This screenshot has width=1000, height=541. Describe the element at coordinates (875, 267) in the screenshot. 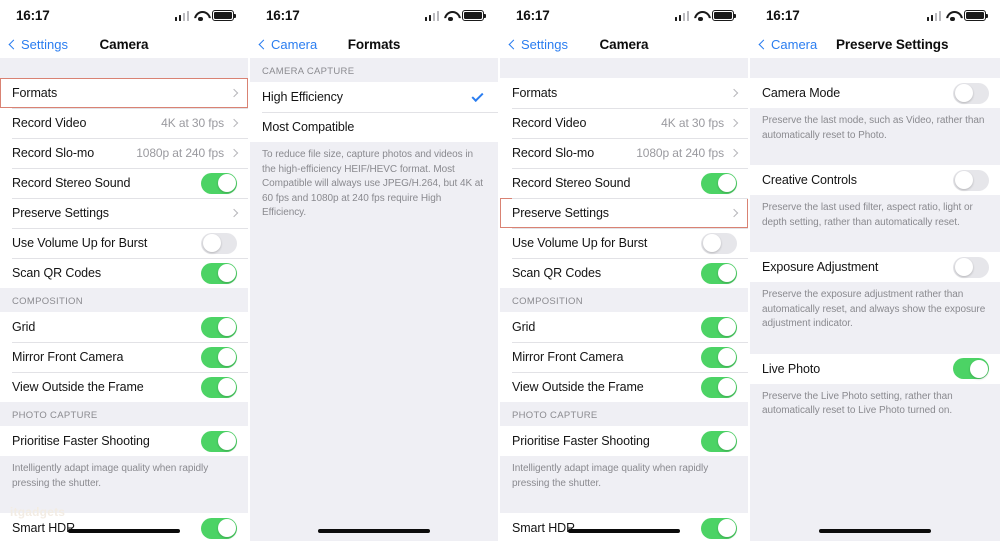

I see `settings-row: Exposure Adjustment` at that location.